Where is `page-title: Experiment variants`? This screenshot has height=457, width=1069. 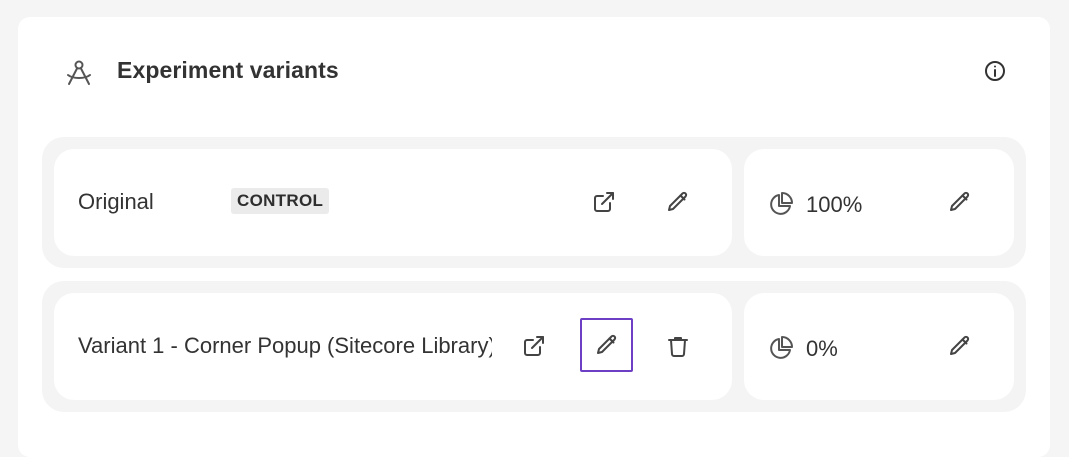
page-title: Experiment variants is located at coordinates (228, 70).